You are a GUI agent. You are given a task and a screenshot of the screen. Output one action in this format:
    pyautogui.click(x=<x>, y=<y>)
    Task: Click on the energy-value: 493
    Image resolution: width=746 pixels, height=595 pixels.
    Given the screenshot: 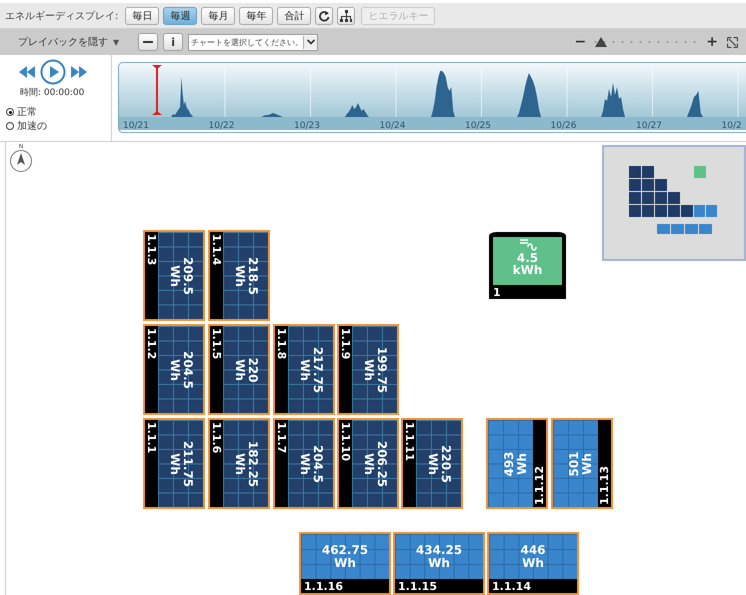 What is the action you would take?
    pyautogui.click(x=509, y=463)
    